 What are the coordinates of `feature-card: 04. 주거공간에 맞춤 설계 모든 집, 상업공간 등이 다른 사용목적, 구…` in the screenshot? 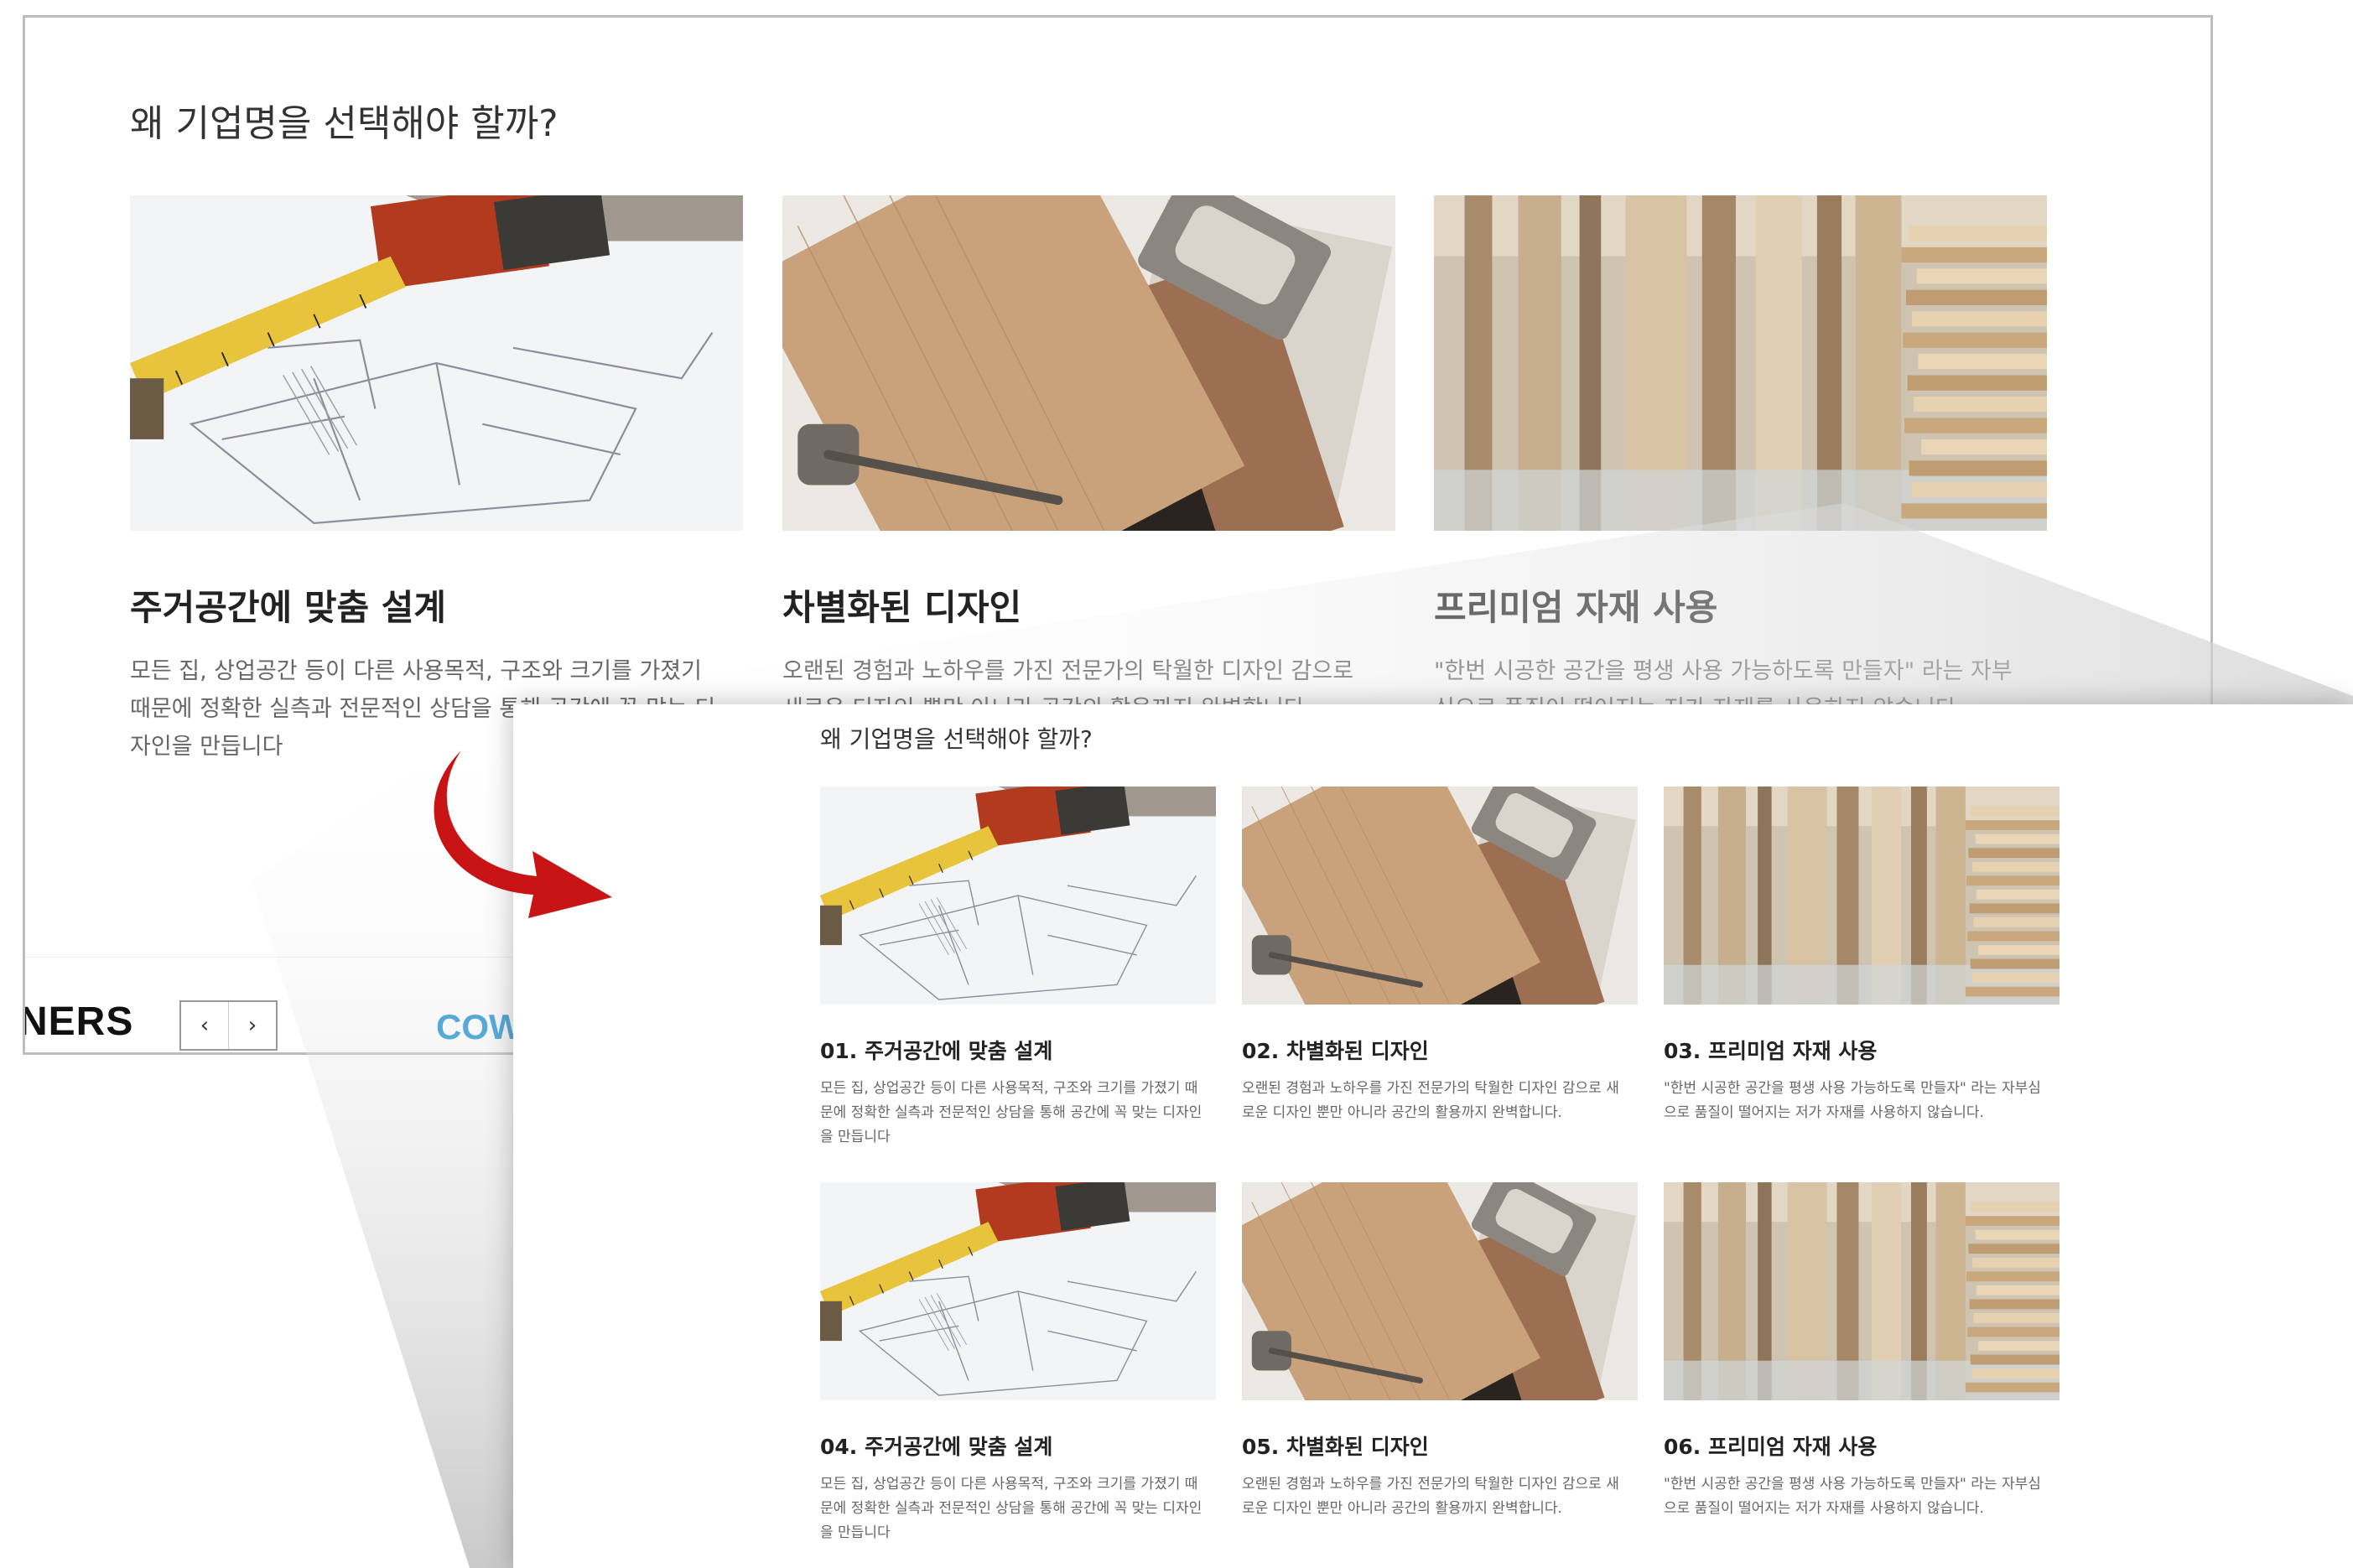 It's located at (1018, 1363).